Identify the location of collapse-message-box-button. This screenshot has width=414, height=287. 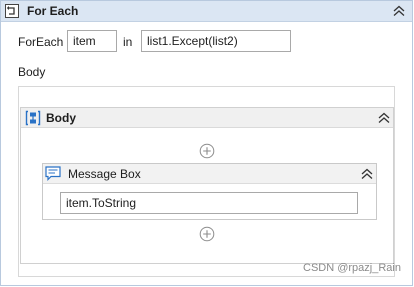
(367, 174).